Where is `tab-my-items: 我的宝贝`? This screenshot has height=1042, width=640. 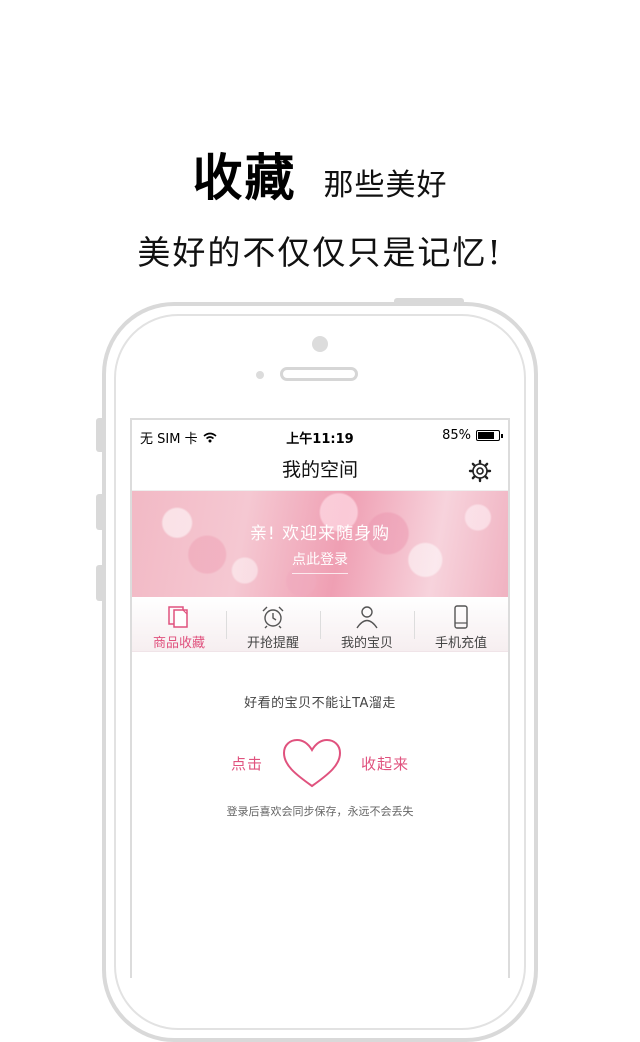
tab-my-items: 我的宝贝 is located at coordinates (367, 624).